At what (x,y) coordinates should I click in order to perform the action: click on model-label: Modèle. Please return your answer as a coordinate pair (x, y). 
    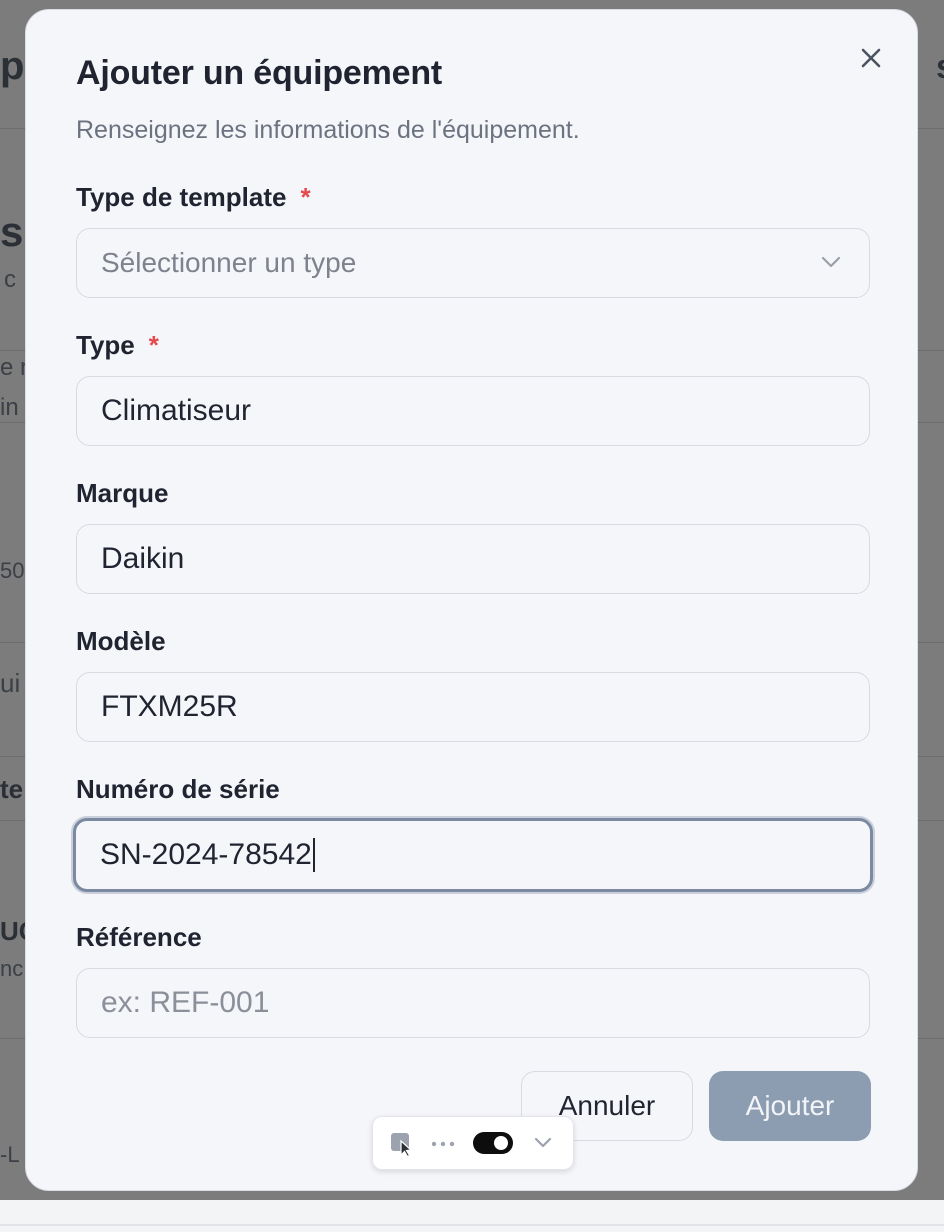
    Looking at the image, I should click on (121, 641).